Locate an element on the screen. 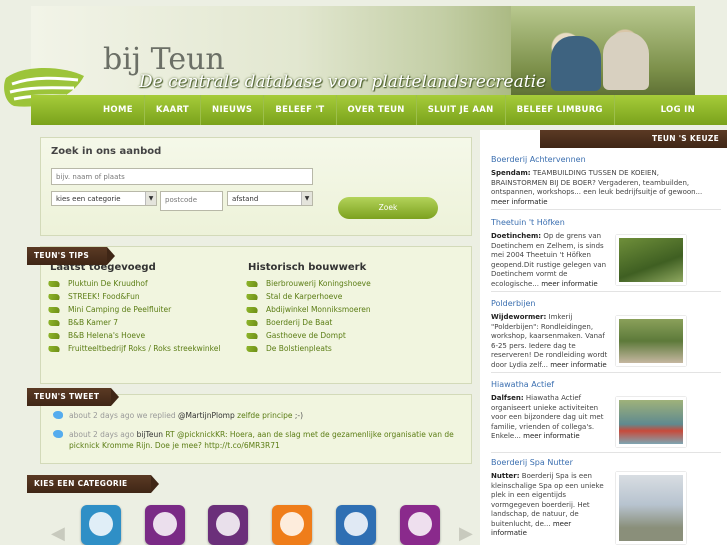 The image size is (727, 545). family-icon is located at coordinates (101, 525).